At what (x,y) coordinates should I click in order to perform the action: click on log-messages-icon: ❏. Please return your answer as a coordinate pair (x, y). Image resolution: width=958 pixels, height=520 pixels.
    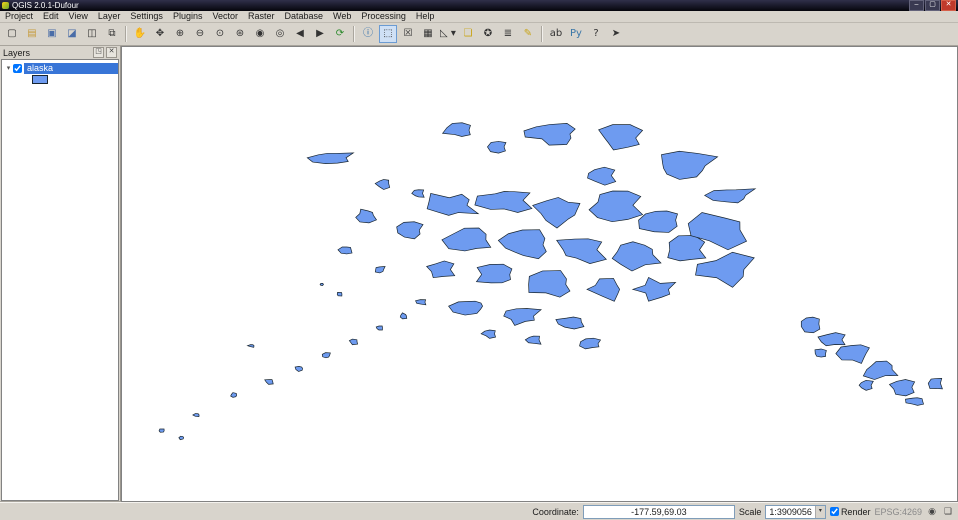
    Looking at the image, I should click on (948, 512).